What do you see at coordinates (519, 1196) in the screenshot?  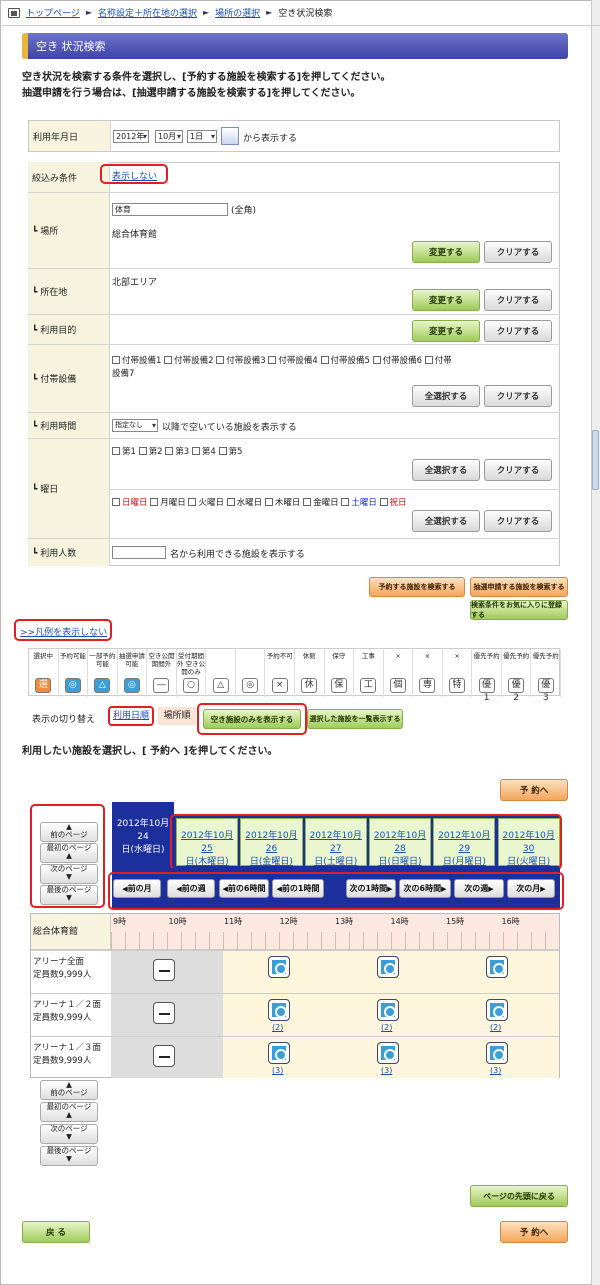 I see `to-top-button: ページの先頭に戻る` at bounding box center [519, 1196].